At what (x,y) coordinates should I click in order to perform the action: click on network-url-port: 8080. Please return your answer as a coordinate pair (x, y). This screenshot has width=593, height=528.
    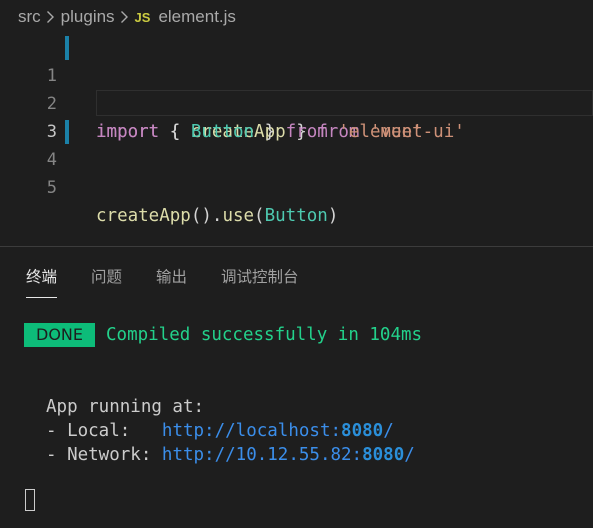
    Looking at the image, I should click on (383, 455).